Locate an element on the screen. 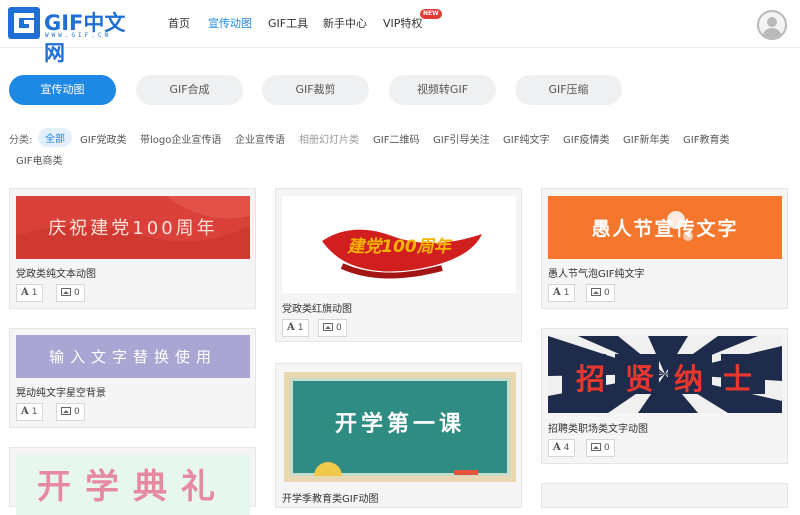 The width and height of the screenshot is (800, 515). nav-gif-tools: GIF工具 is located at coordinates (288, 23).